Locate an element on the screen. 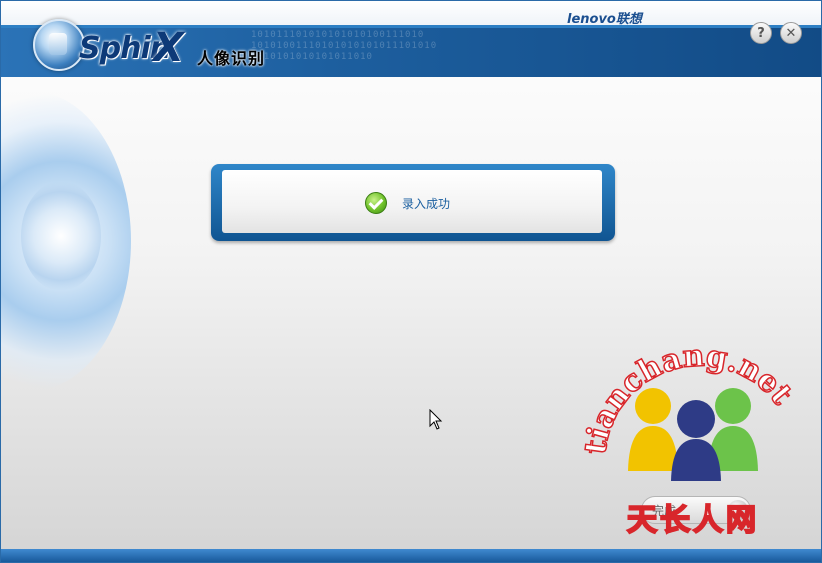  app-subtitle: 人像识别 is located at coordinates (231, 58).